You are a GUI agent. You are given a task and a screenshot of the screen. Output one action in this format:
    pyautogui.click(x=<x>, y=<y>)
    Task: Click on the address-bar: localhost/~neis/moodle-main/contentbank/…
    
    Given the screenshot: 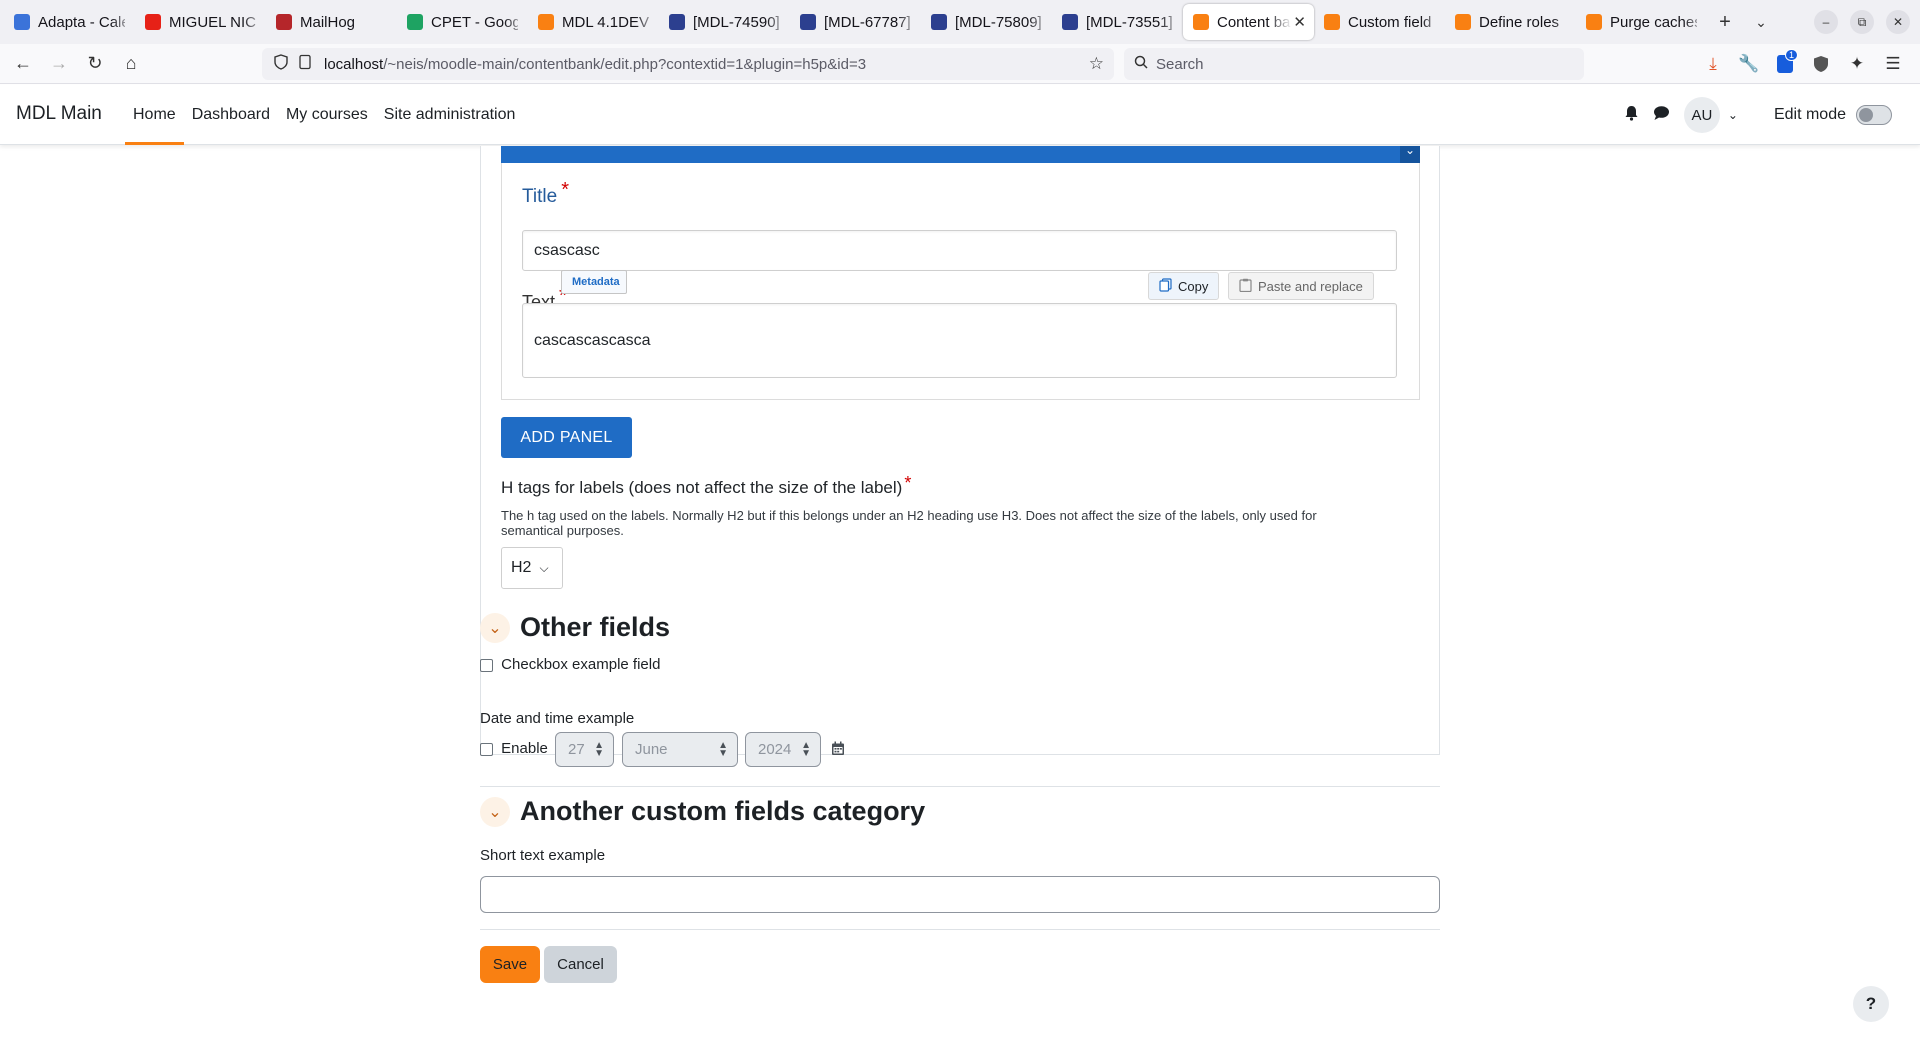 What is the action you would take?
    pyautogui.click(x=688, y=64)
    